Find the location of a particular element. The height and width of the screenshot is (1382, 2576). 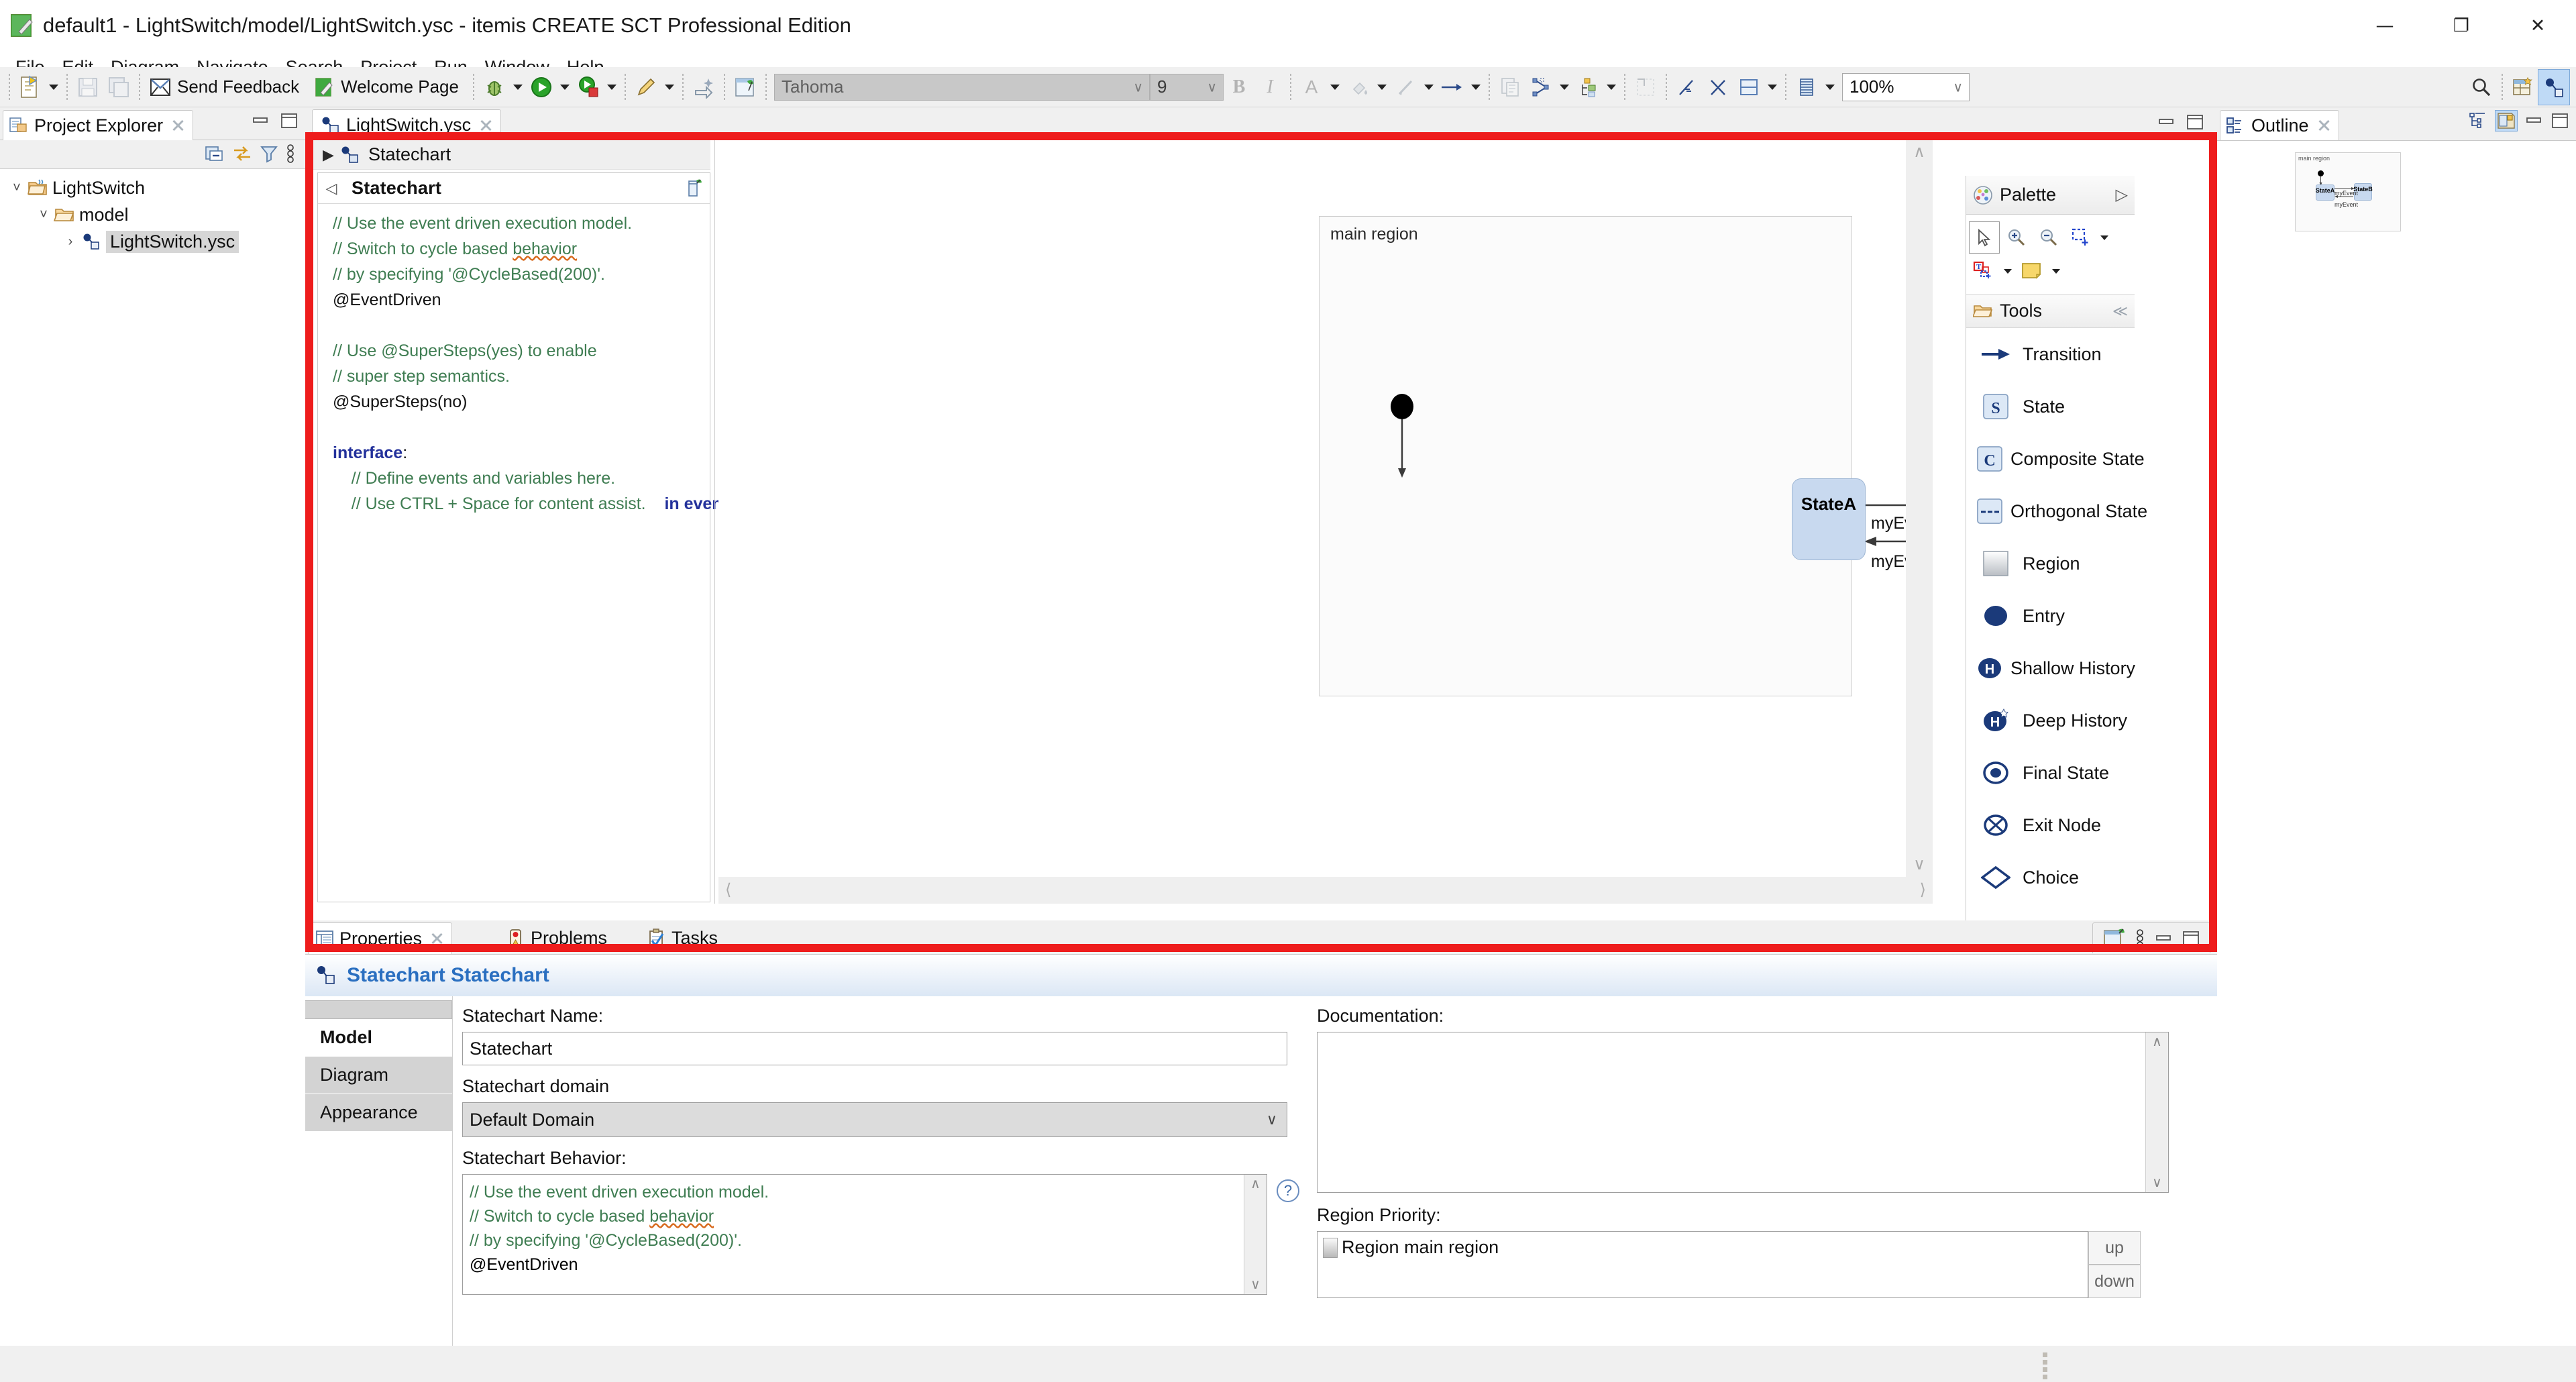

align-caret is located at coordinates (1611, 87).